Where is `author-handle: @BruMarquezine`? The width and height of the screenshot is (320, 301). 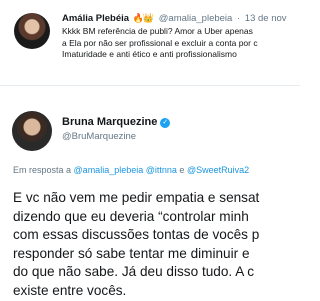 author-handle: @BruMarquezine is located at coordinates (99, 136).